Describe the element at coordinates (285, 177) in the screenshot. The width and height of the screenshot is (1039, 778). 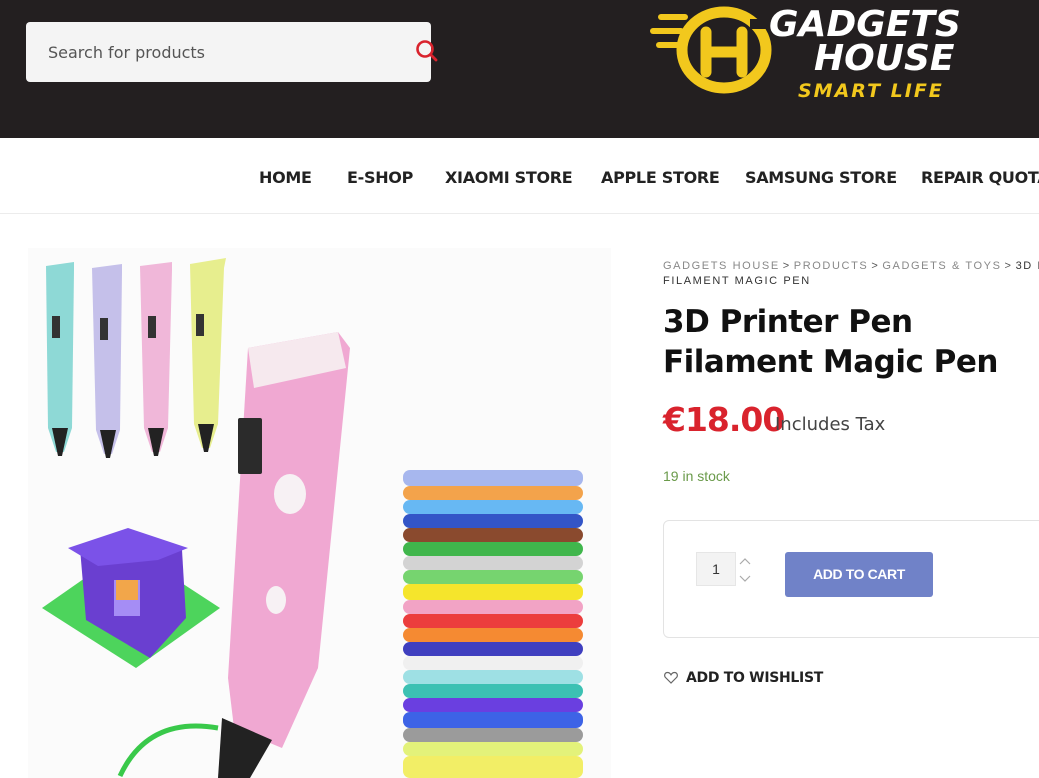
I see `nav-item-home: HOME` at that location.